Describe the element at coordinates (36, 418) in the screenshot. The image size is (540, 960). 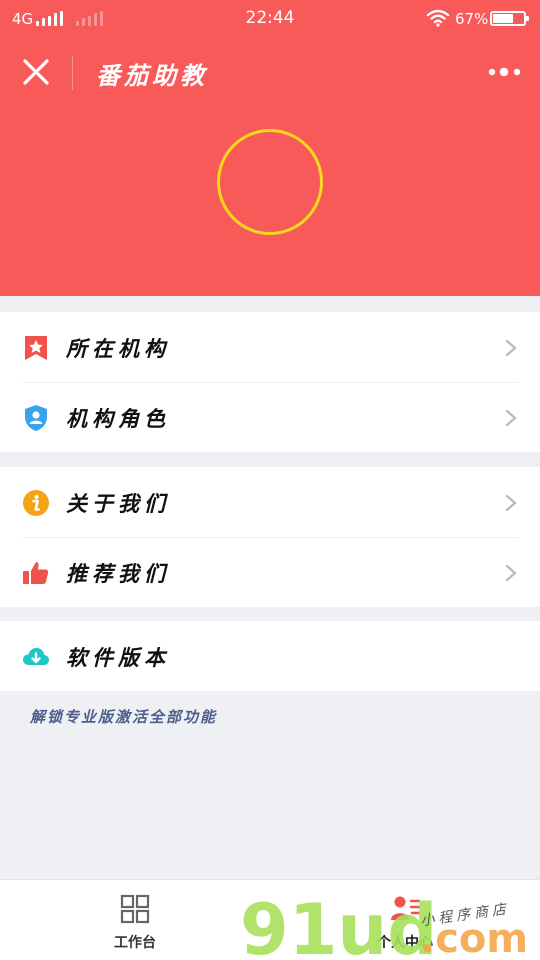
I see `user-shield-icon` at that location.